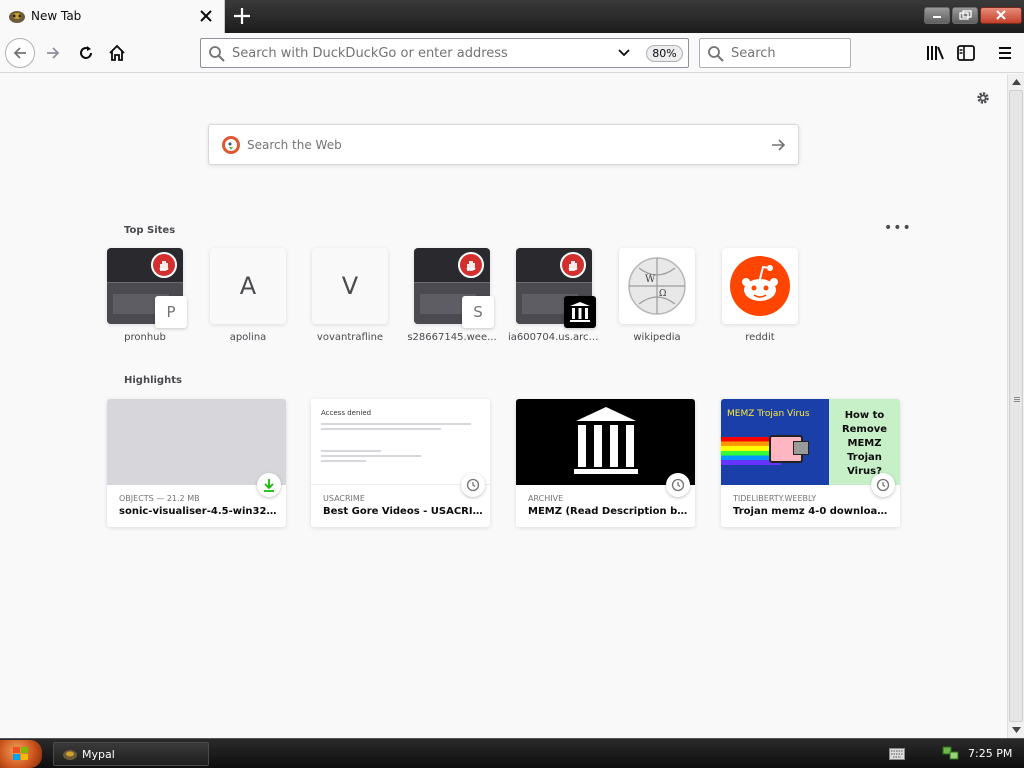 This screenshot has width=1024, height=768. I want to click on chevron-down-icon, so click(624, 53).